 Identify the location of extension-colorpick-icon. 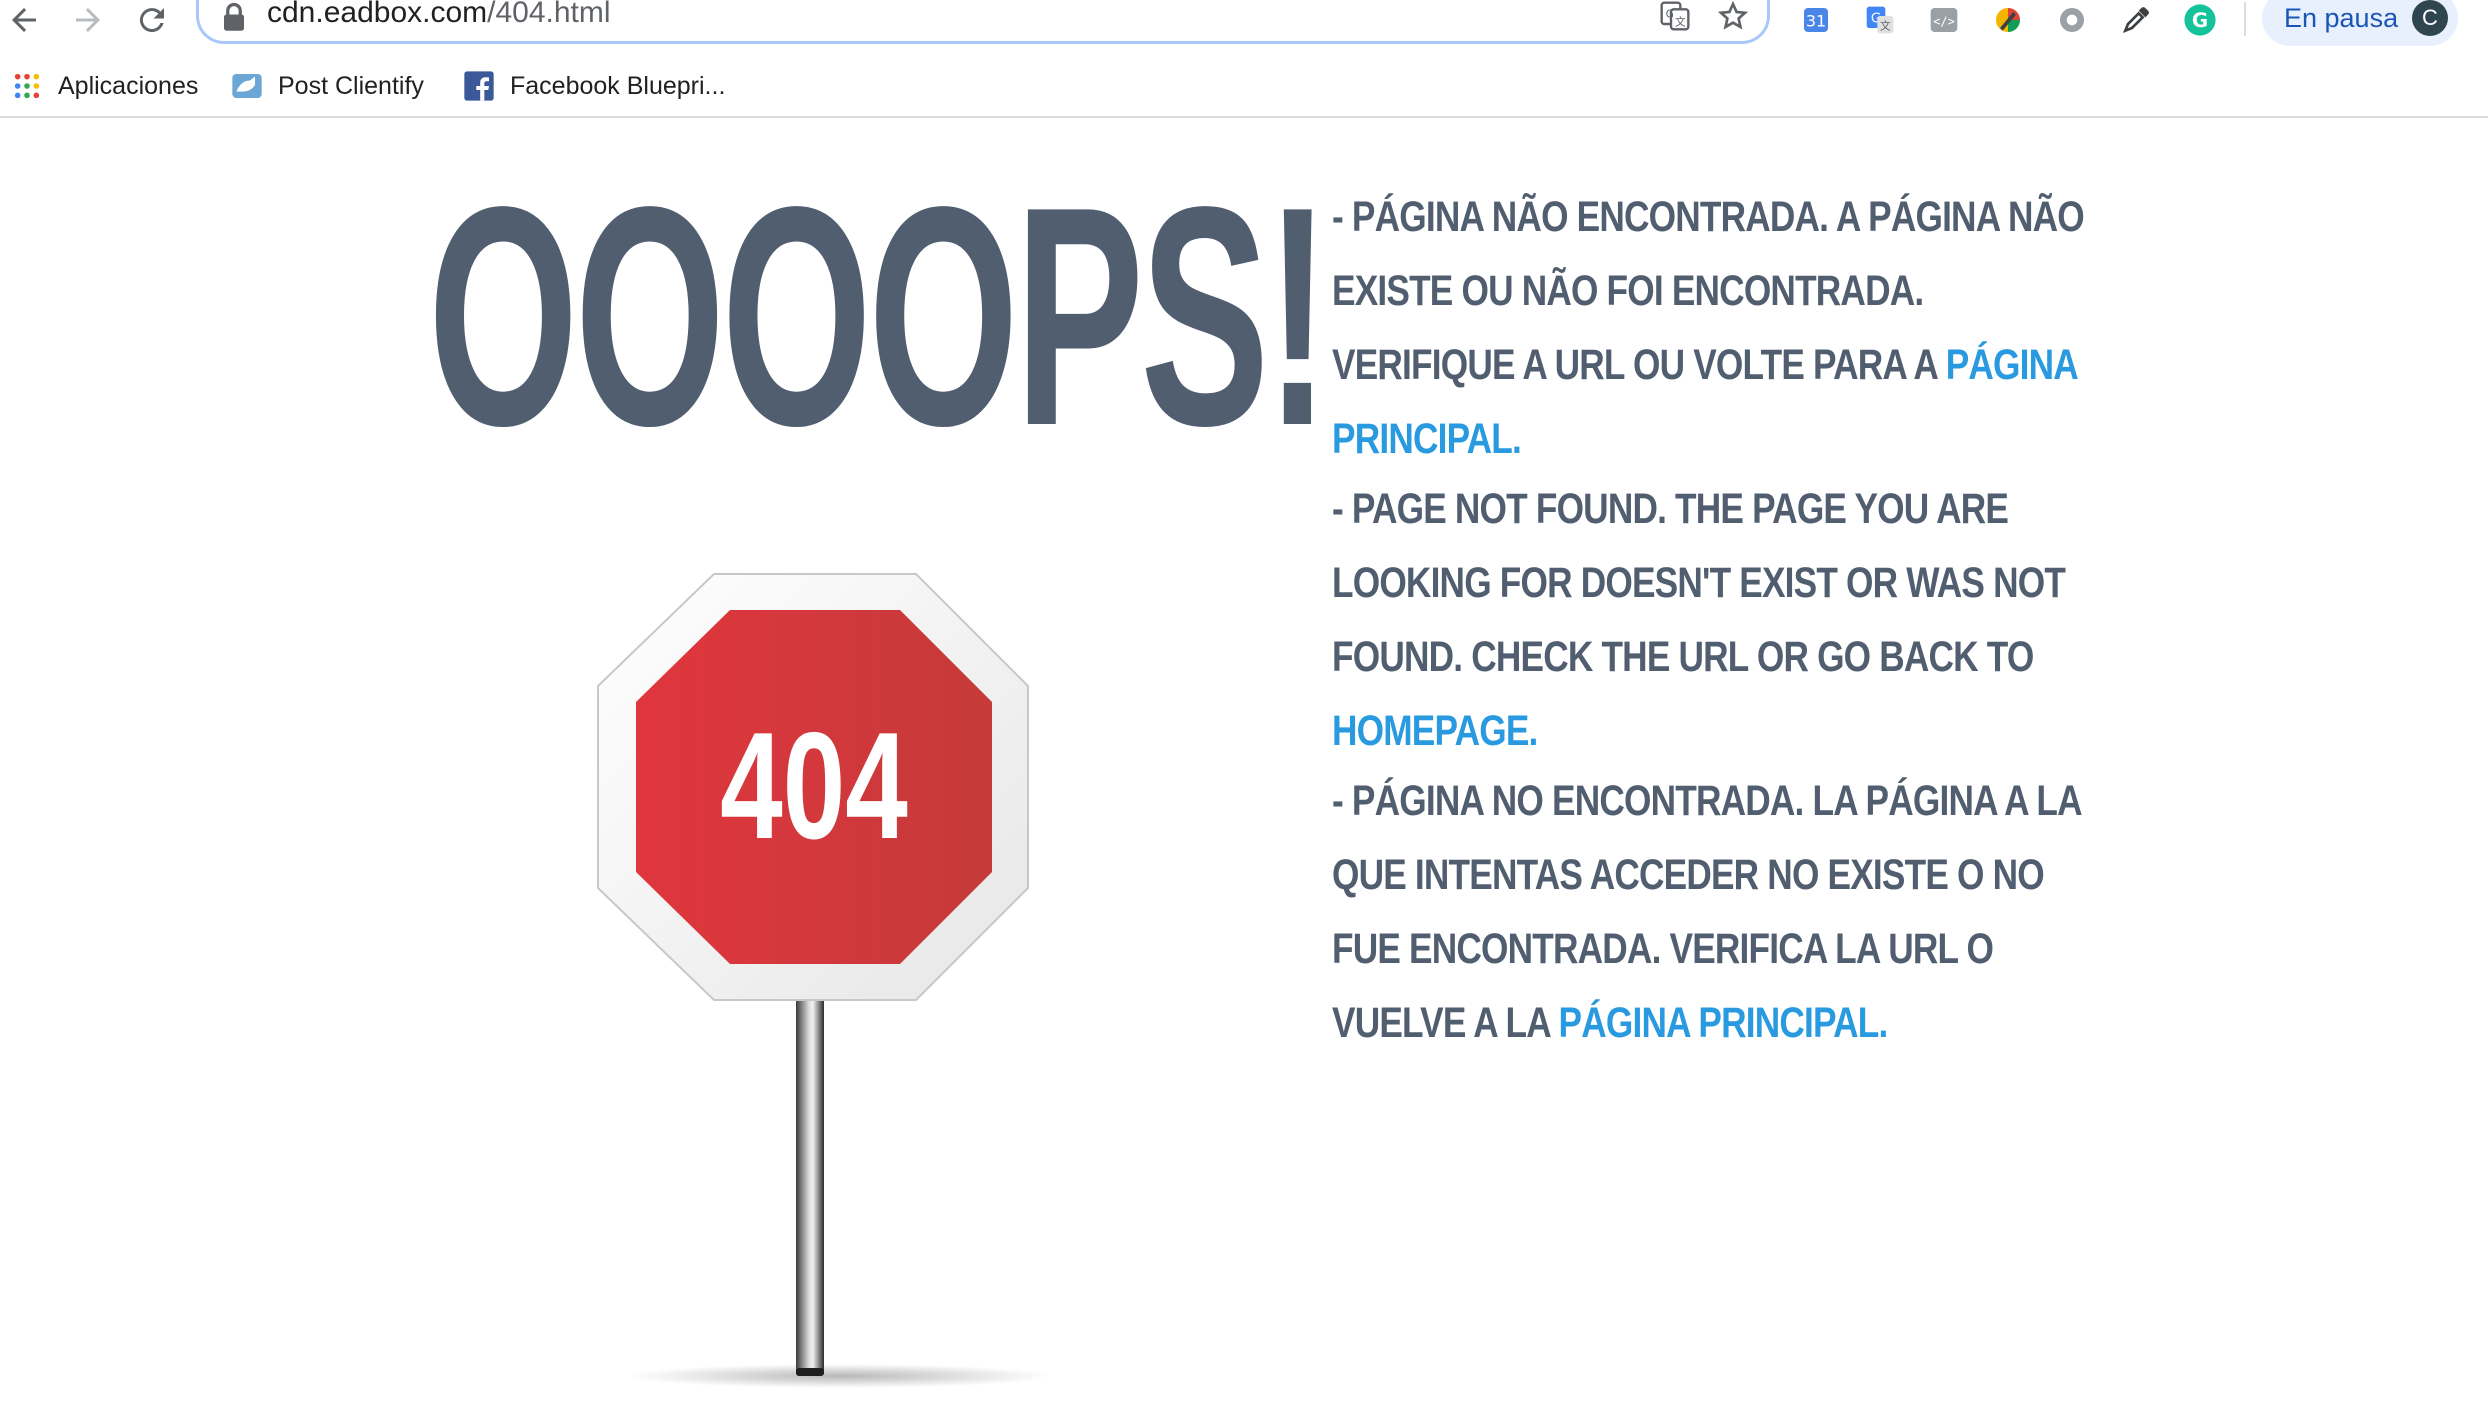
(2008, 20).